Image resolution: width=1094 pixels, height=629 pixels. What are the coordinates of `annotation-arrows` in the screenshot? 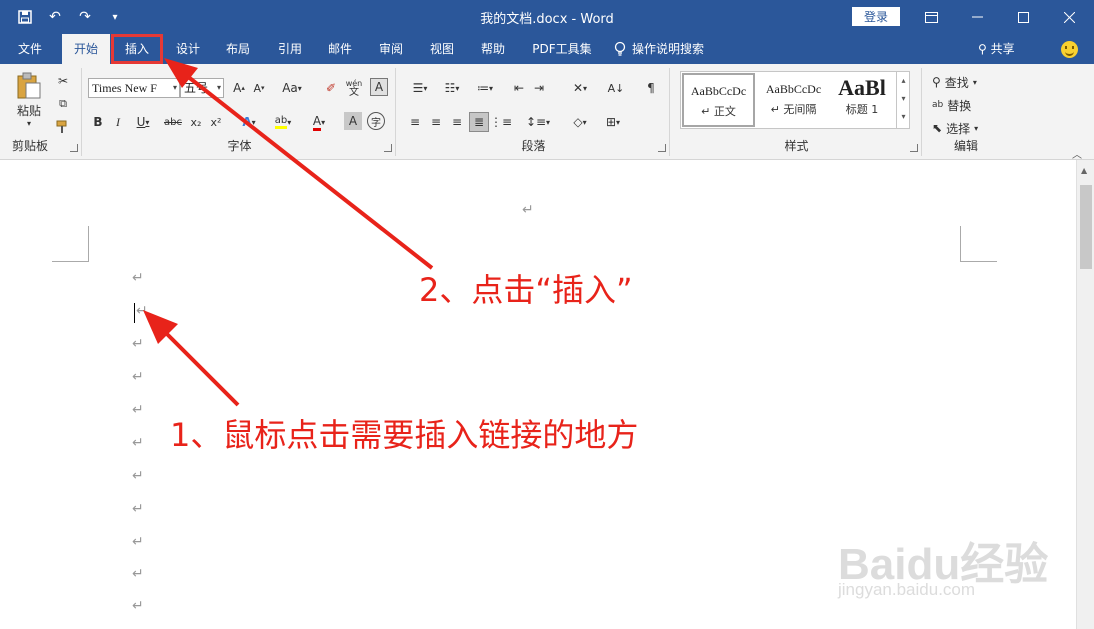 It's located at (288, 232).